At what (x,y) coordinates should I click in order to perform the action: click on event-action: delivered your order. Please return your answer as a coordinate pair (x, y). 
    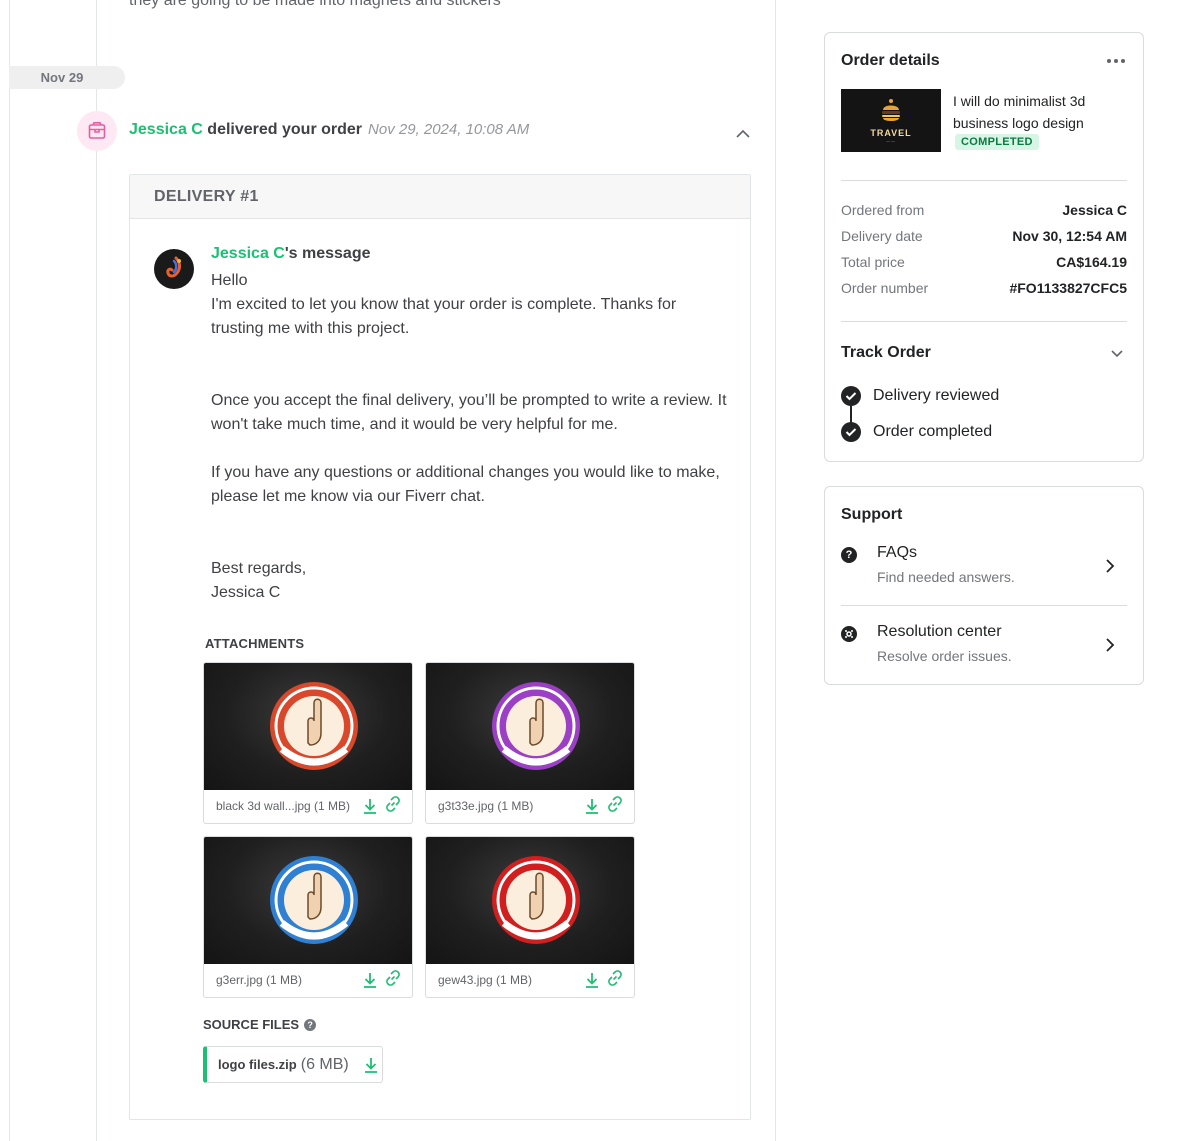
    Looking at the image, I should click on (282, 129).